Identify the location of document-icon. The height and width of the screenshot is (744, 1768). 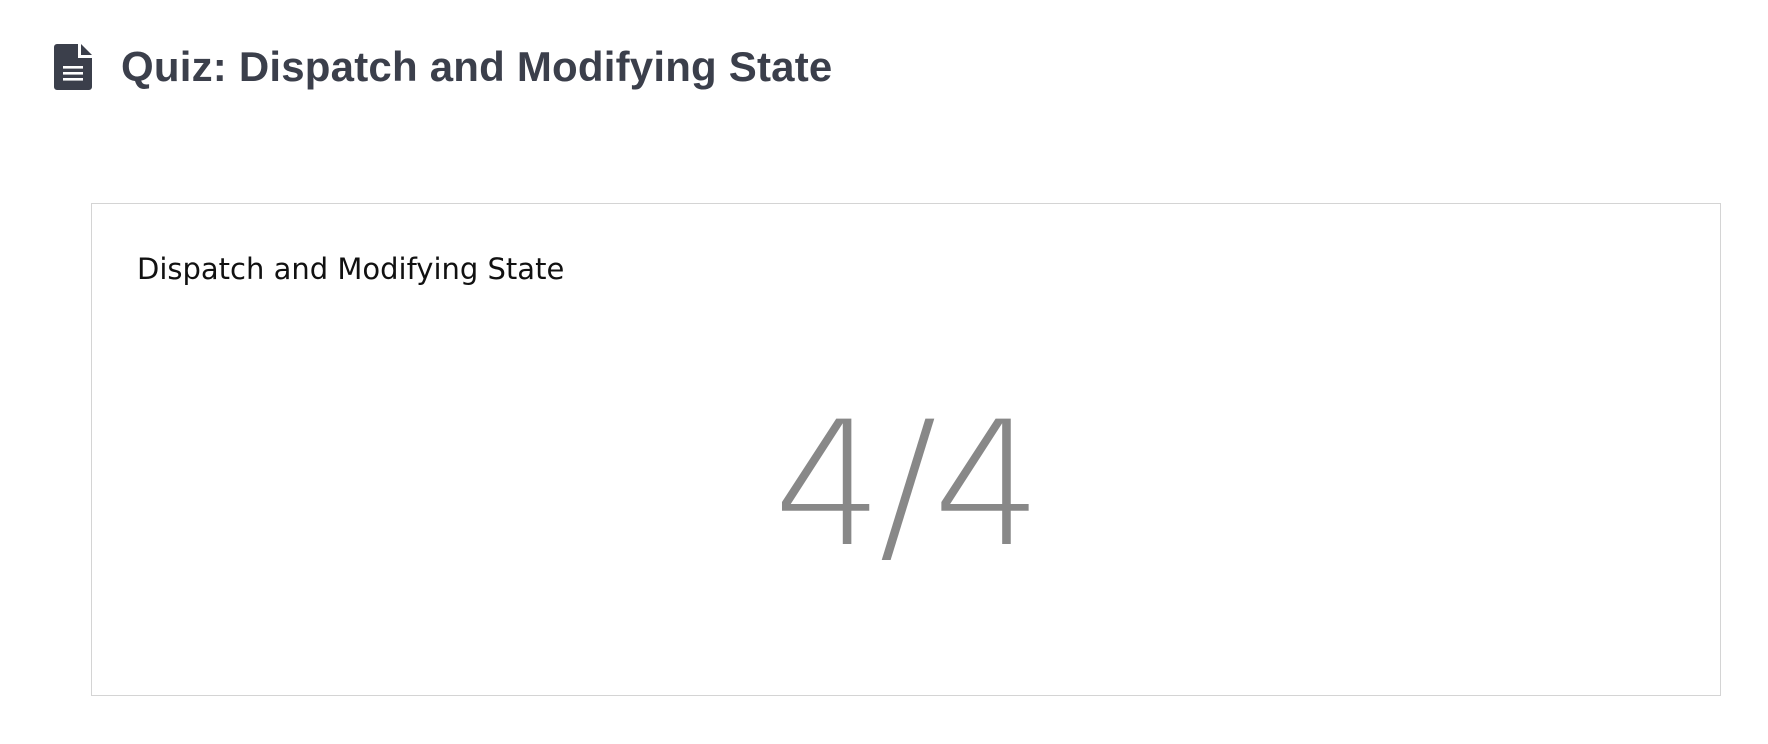
(73, 67).